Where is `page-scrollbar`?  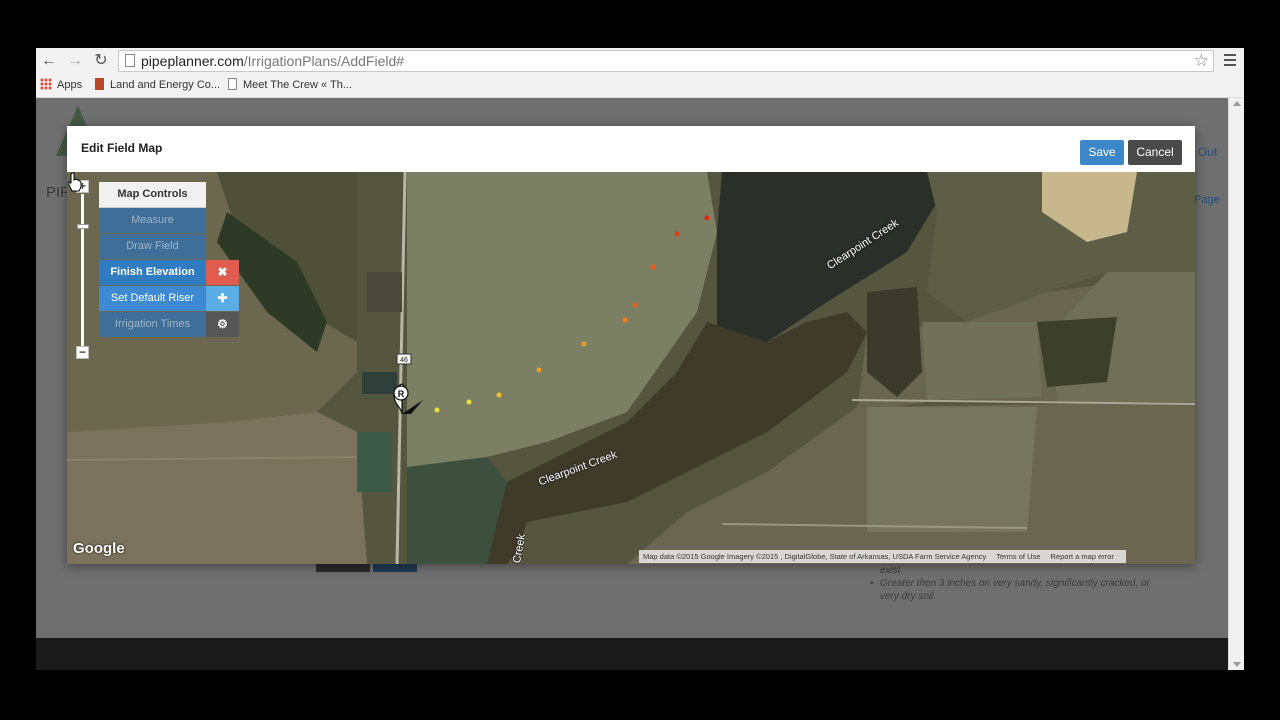
page-scrollbar is located at coordinates (1236, 384).